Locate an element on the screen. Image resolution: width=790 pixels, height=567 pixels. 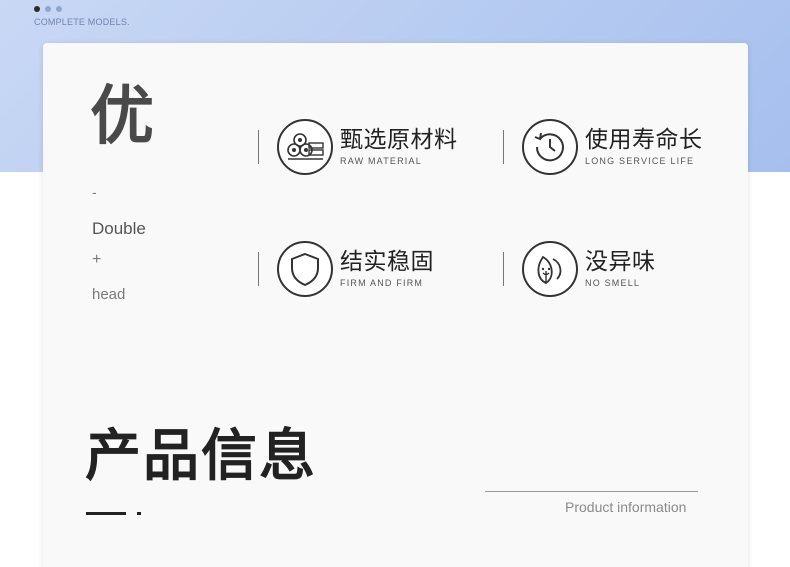
shield-icon is located at coordinates (305, 269).